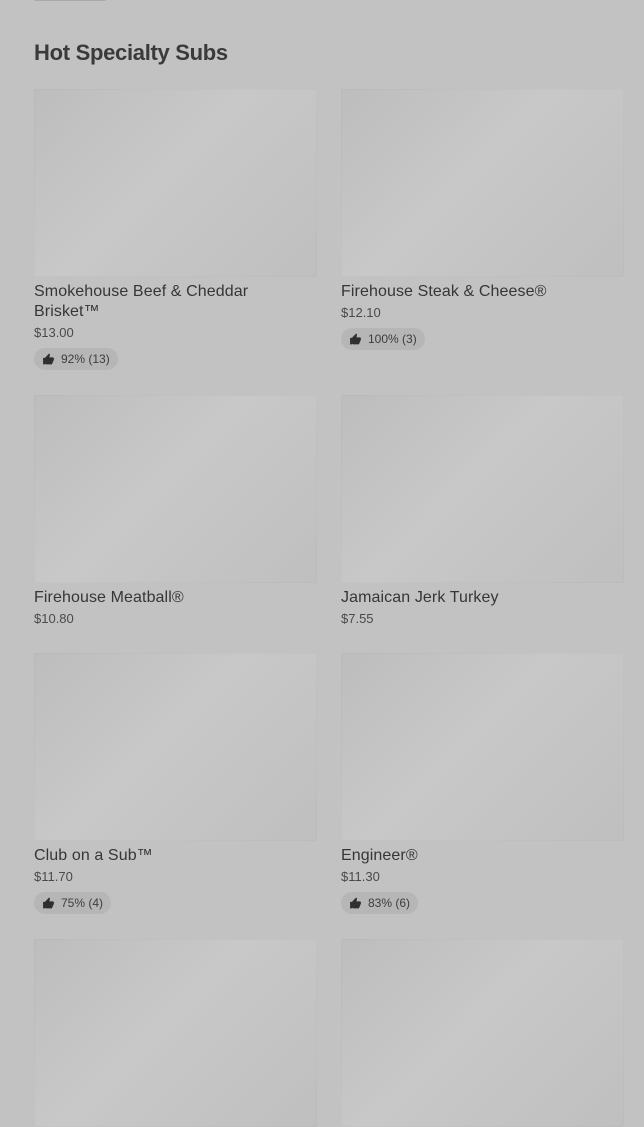 This screenshot has width=644, height=1127. What do you see at coordinates (85, 359) in the screenshot?
I see `rating-text: 92% (13)` at bounding box center [85, 359].